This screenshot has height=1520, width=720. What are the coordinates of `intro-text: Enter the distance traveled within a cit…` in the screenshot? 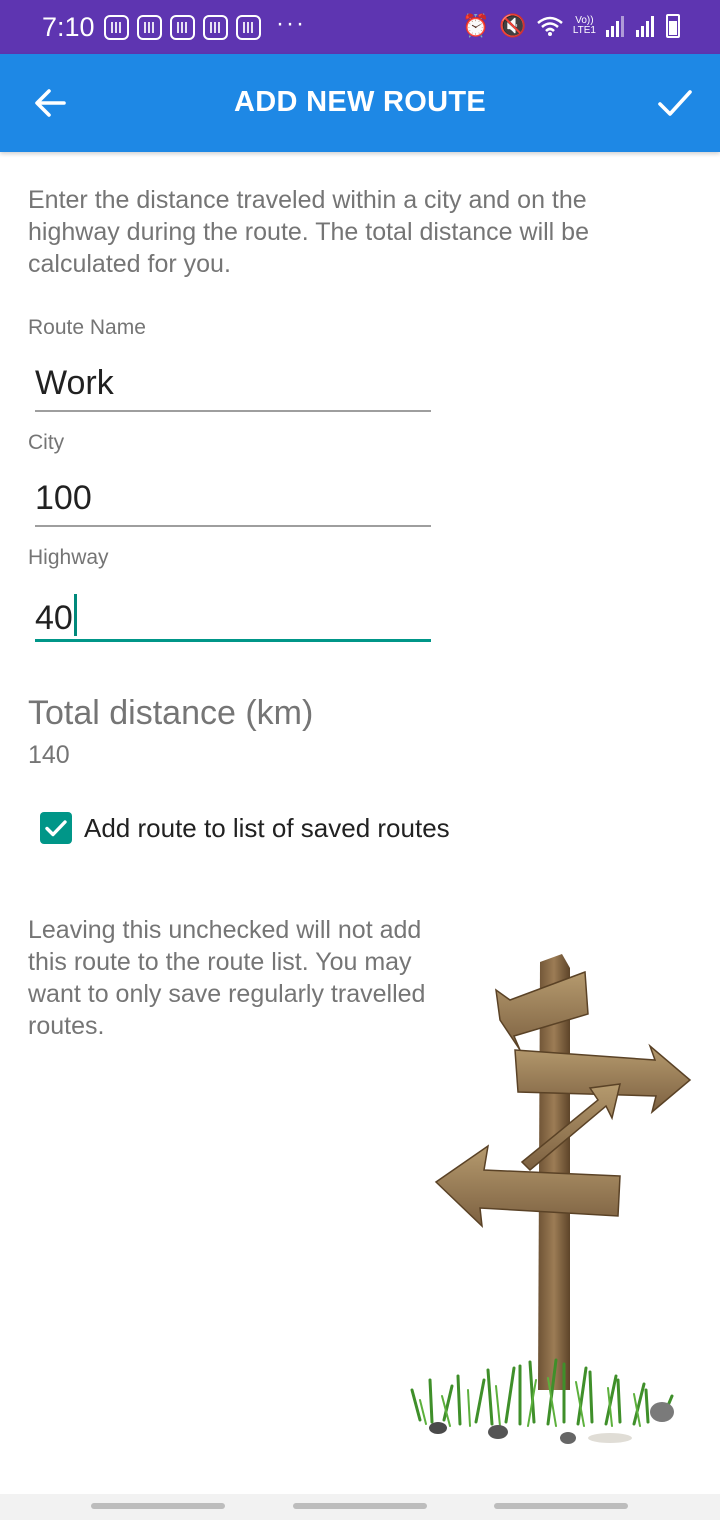 It's located at (308, 232).